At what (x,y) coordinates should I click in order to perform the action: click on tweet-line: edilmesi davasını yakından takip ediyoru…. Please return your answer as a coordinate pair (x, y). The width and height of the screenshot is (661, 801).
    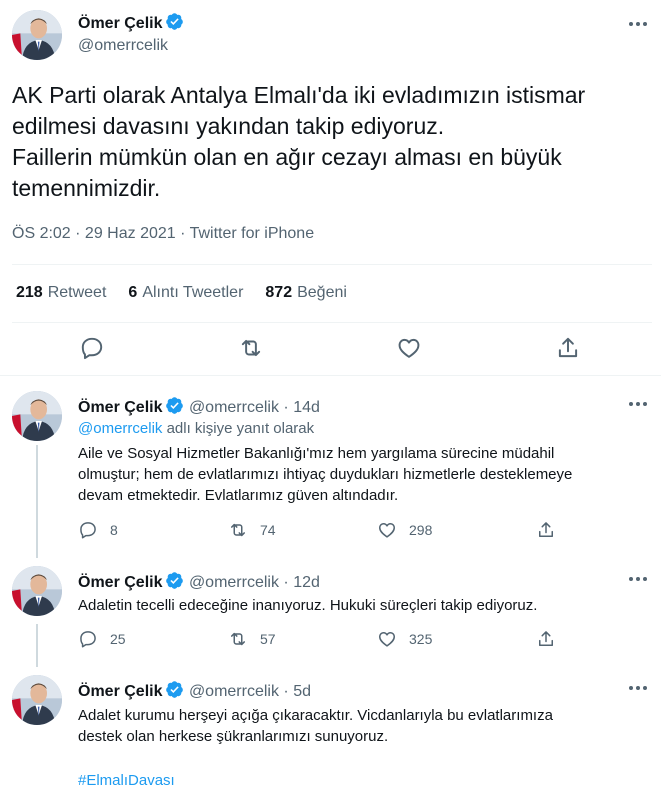
    Looking at the image, I should click on (228, 126).